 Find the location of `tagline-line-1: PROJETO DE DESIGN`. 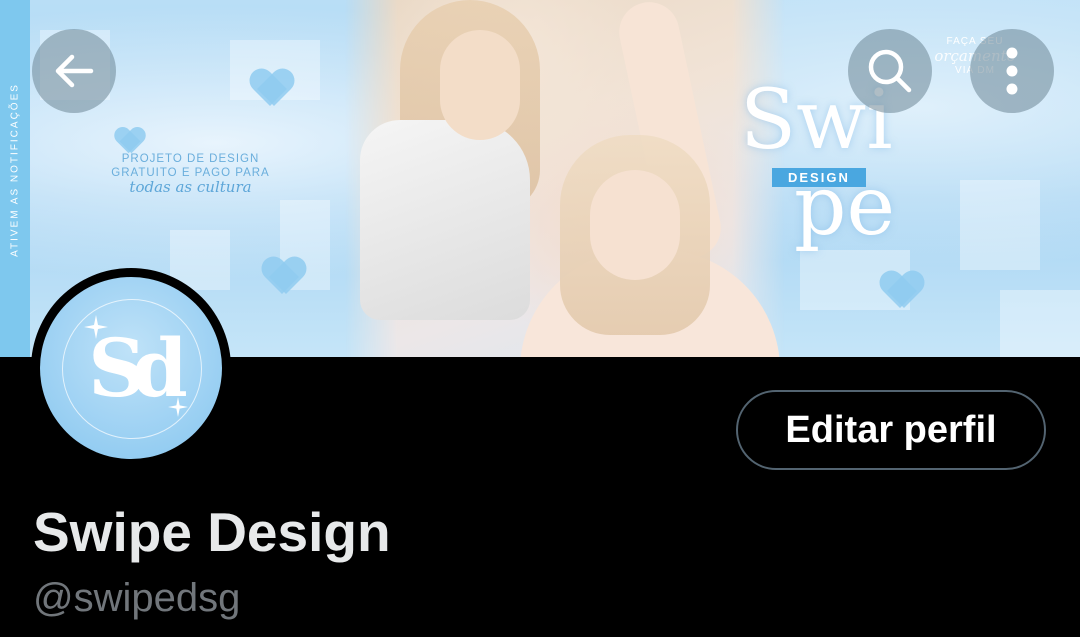

tagline-line-1: PROJETO DE DESIGN is located at coordinates (190, 159).